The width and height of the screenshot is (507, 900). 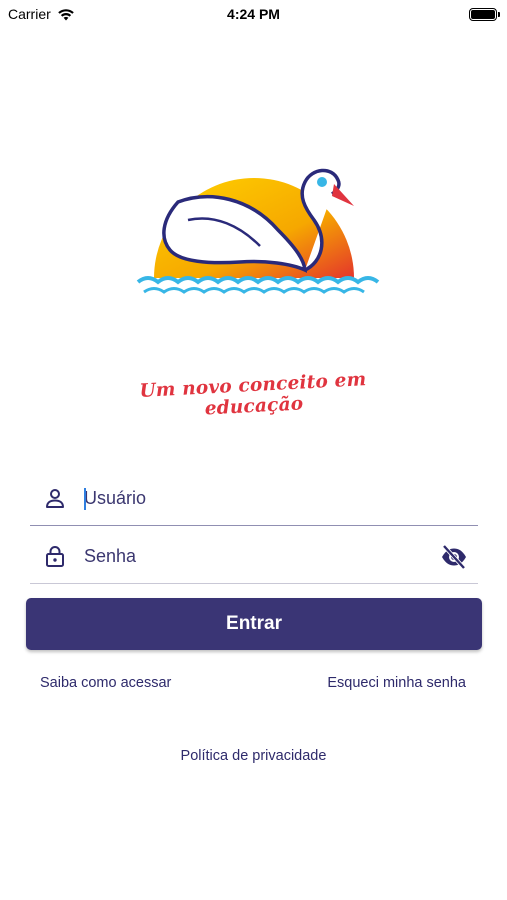 I want to click on eye-off-icon, so click(x=454, y=557).